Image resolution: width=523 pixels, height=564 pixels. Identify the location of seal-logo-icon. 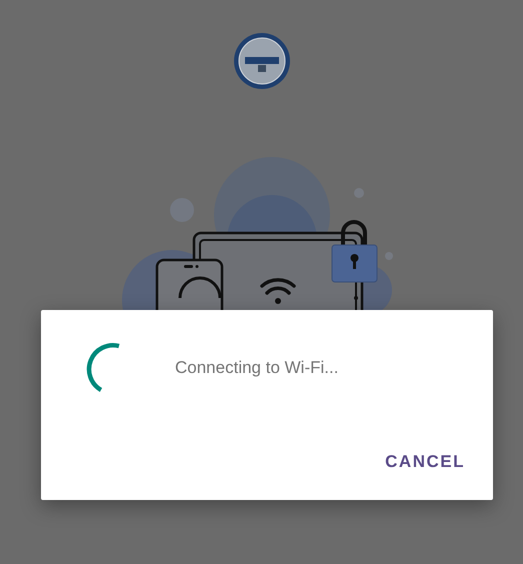
(261, 61).